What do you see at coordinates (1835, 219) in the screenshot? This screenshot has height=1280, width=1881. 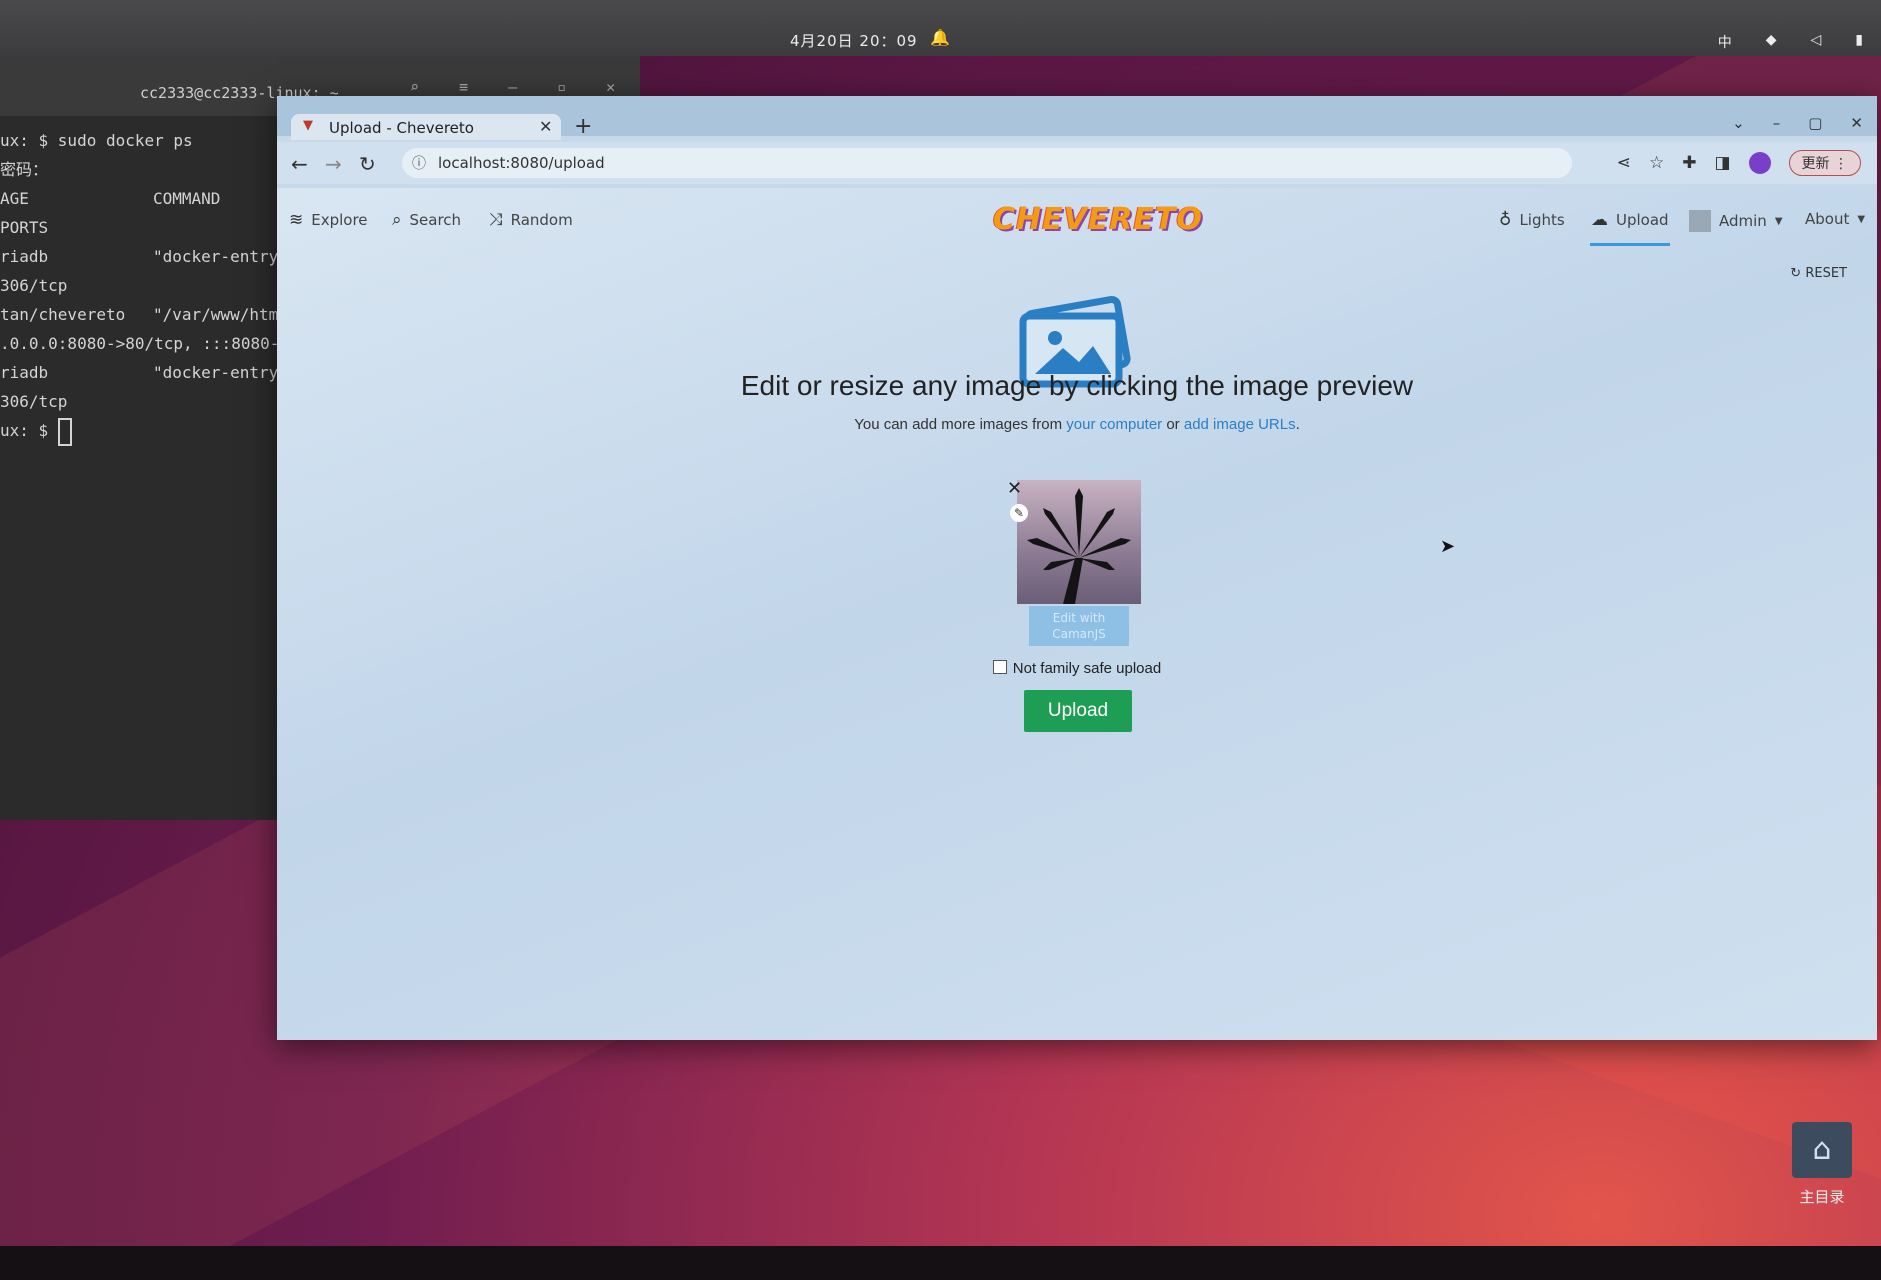 I see `nav-about: About ▼` at bounding box center [1835, 219].